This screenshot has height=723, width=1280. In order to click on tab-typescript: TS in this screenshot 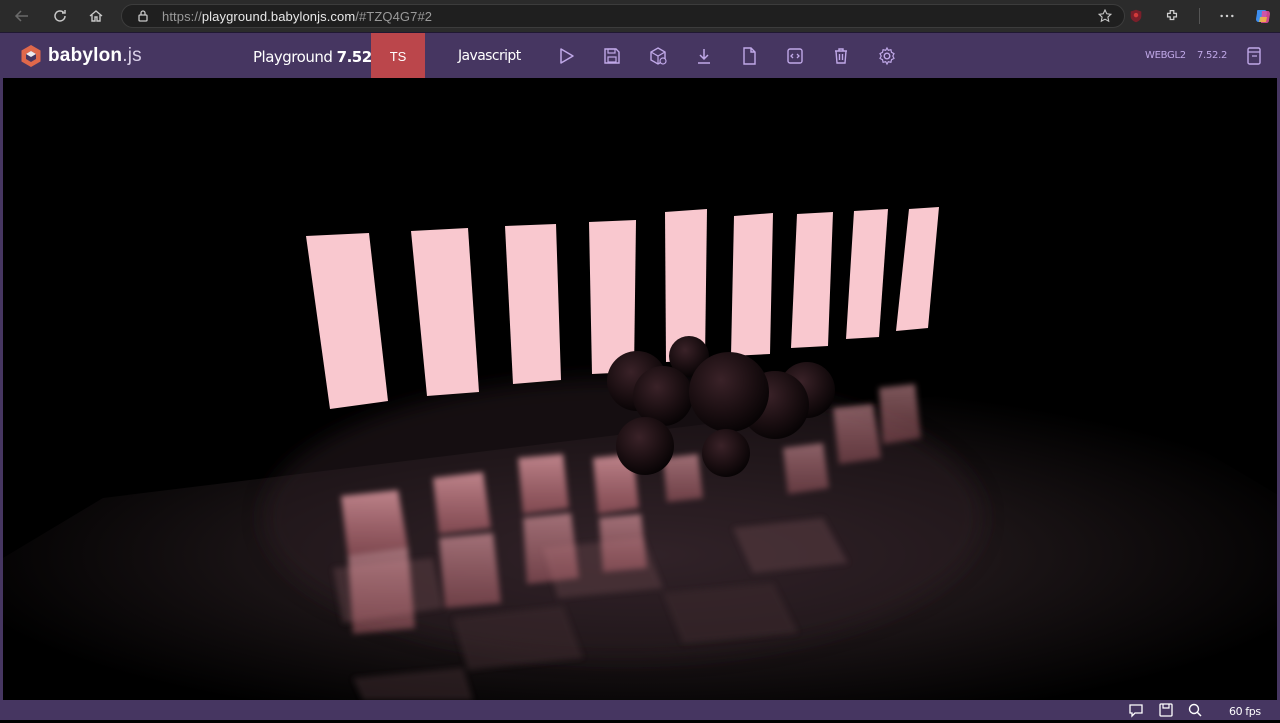, I will do `click(398, 56)`.